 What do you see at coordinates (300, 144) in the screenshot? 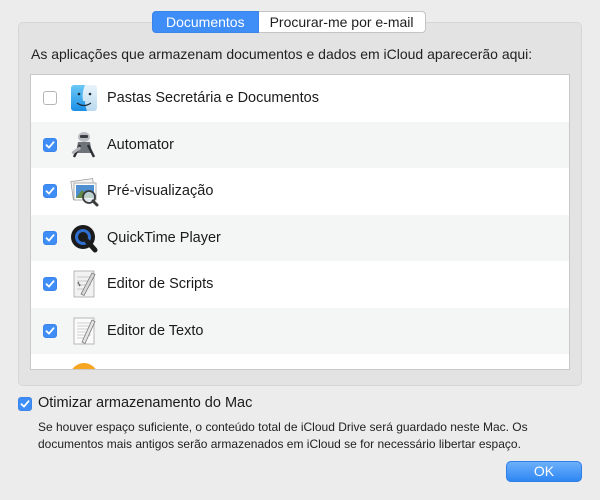
I see `list-item: Automator` at bounding box center [300, 144].